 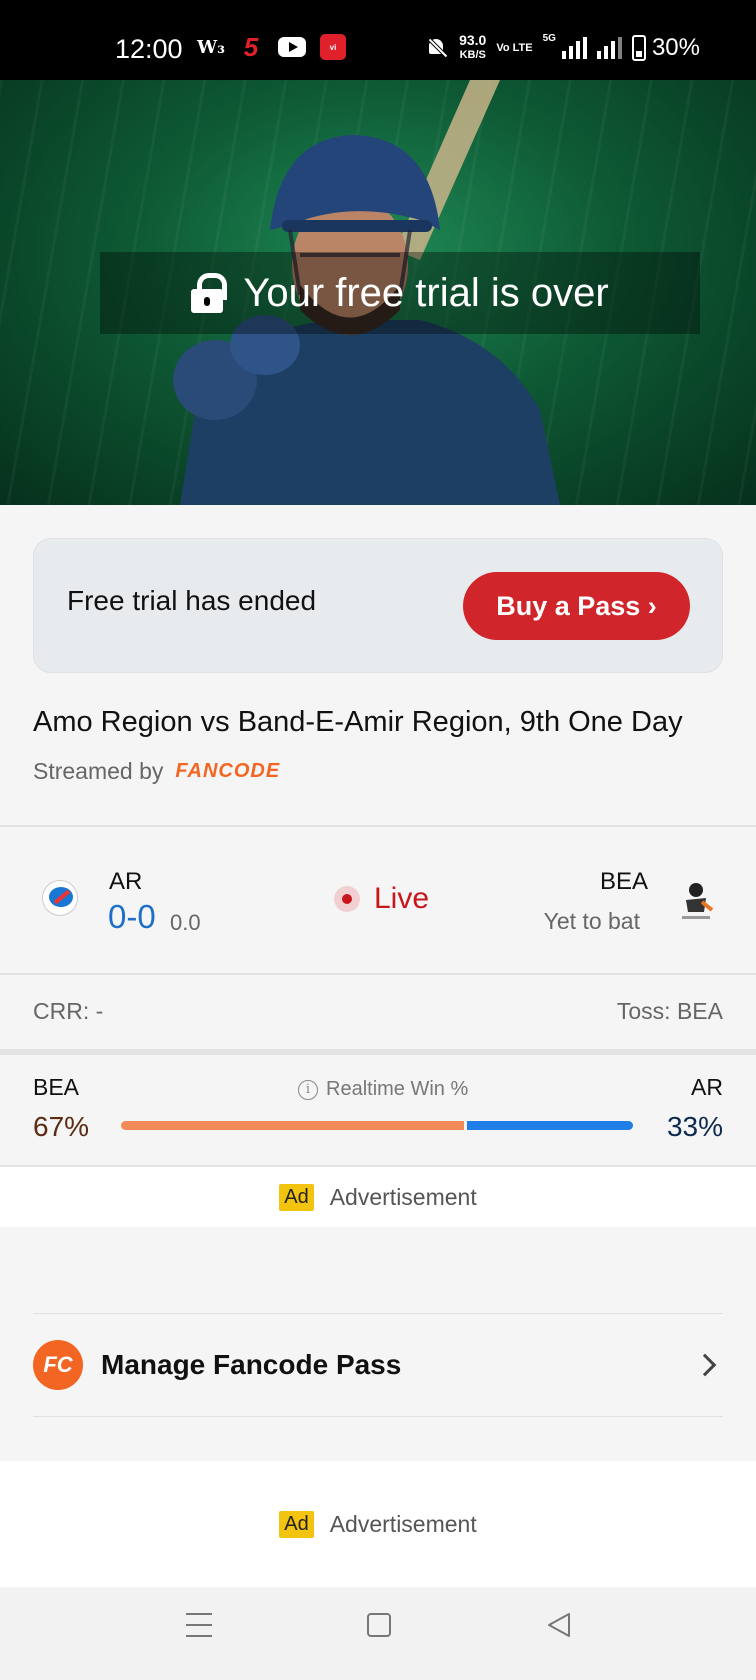 What do you see at coordinates (56, 1087) in the screenshot?
I see `win-left-team: BEA` at bounding box center [56, 1087].